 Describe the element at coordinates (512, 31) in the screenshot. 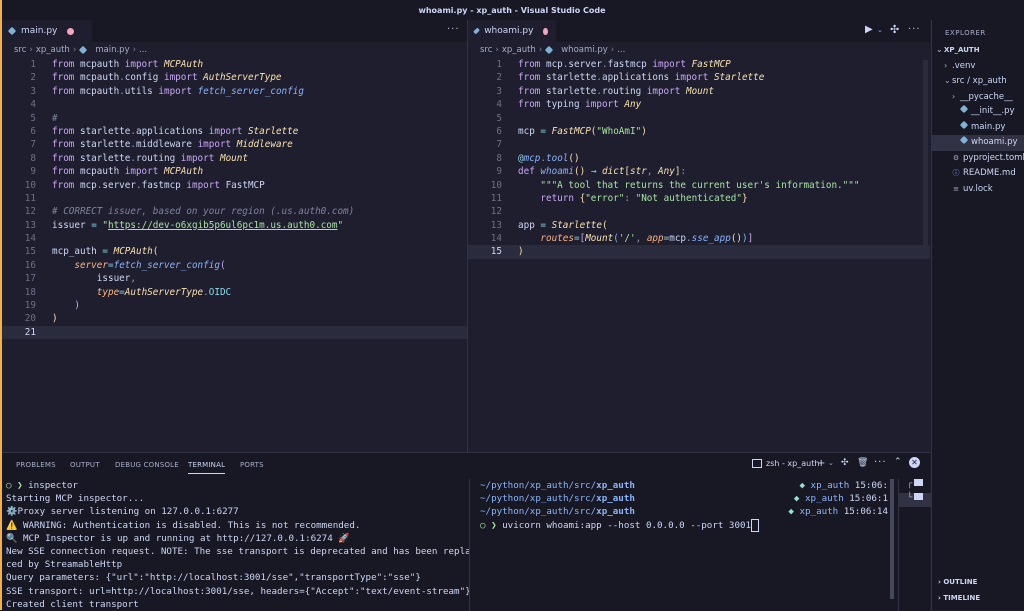

I see `tab-whoami-py: whoami.py` at that location.